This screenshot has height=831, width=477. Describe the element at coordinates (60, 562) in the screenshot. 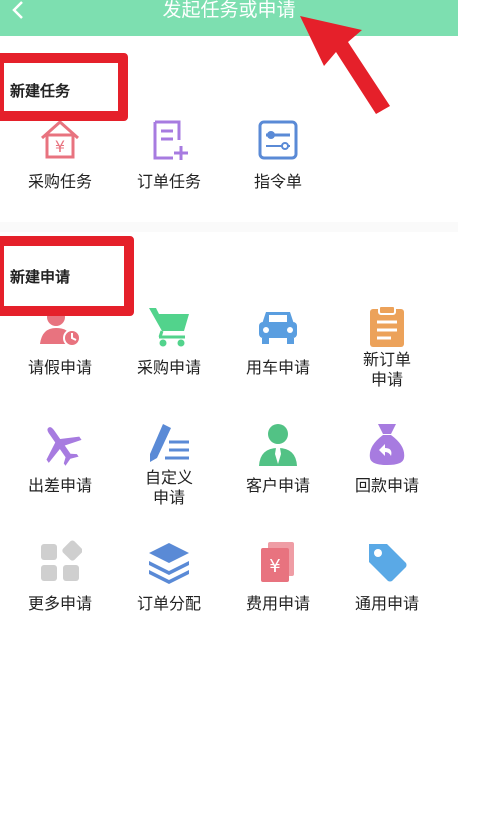

I see `grid-icon` at that location.